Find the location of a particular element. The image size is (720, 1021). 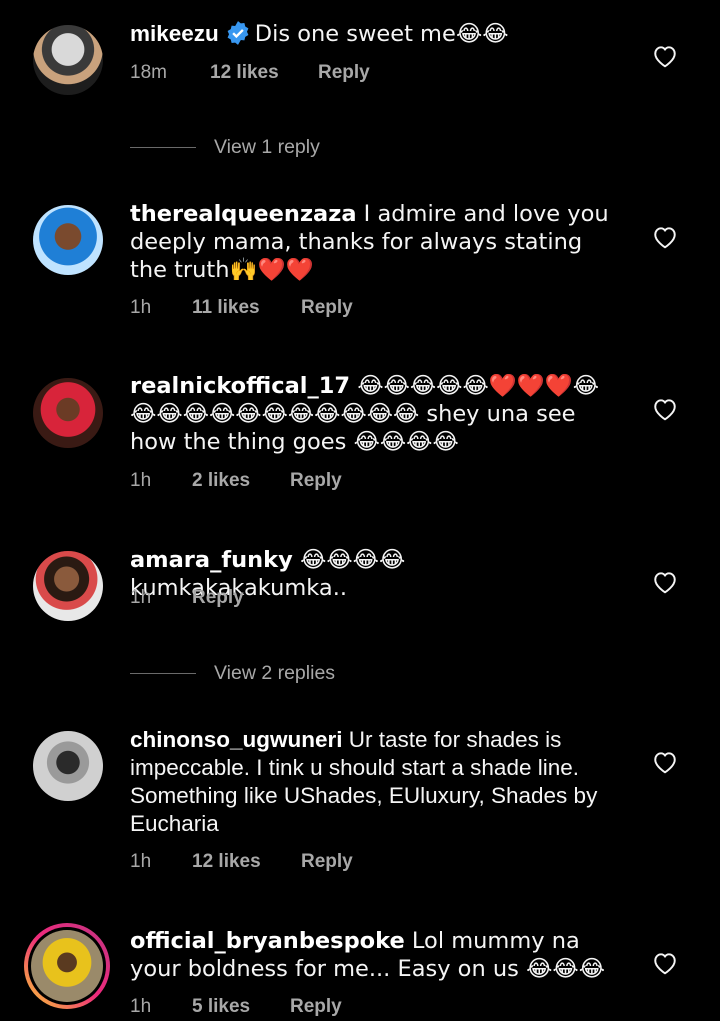

view-replies-button: View 1 reply is located at coordinates (225, 147).